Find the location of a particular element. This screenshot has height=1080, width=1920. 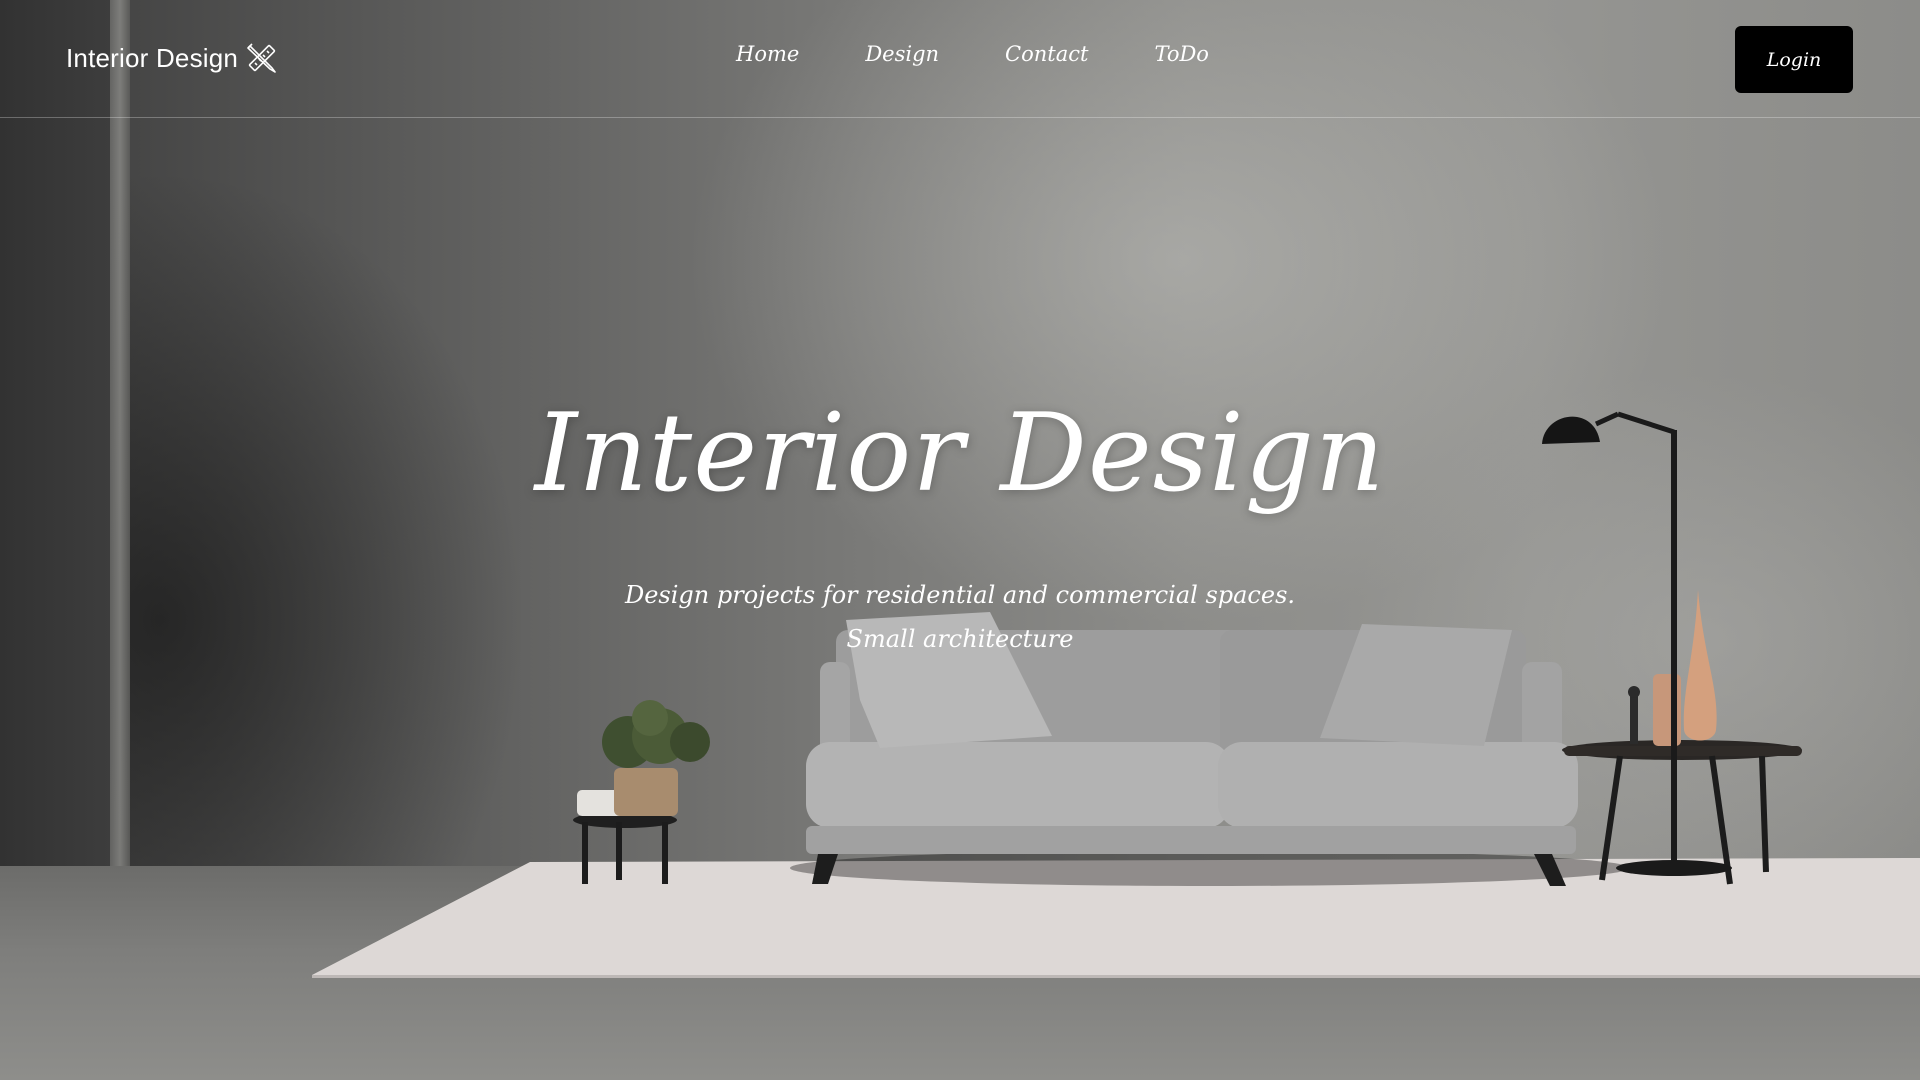

brand-logo: Interior Design is located at coordinates (173, 58).